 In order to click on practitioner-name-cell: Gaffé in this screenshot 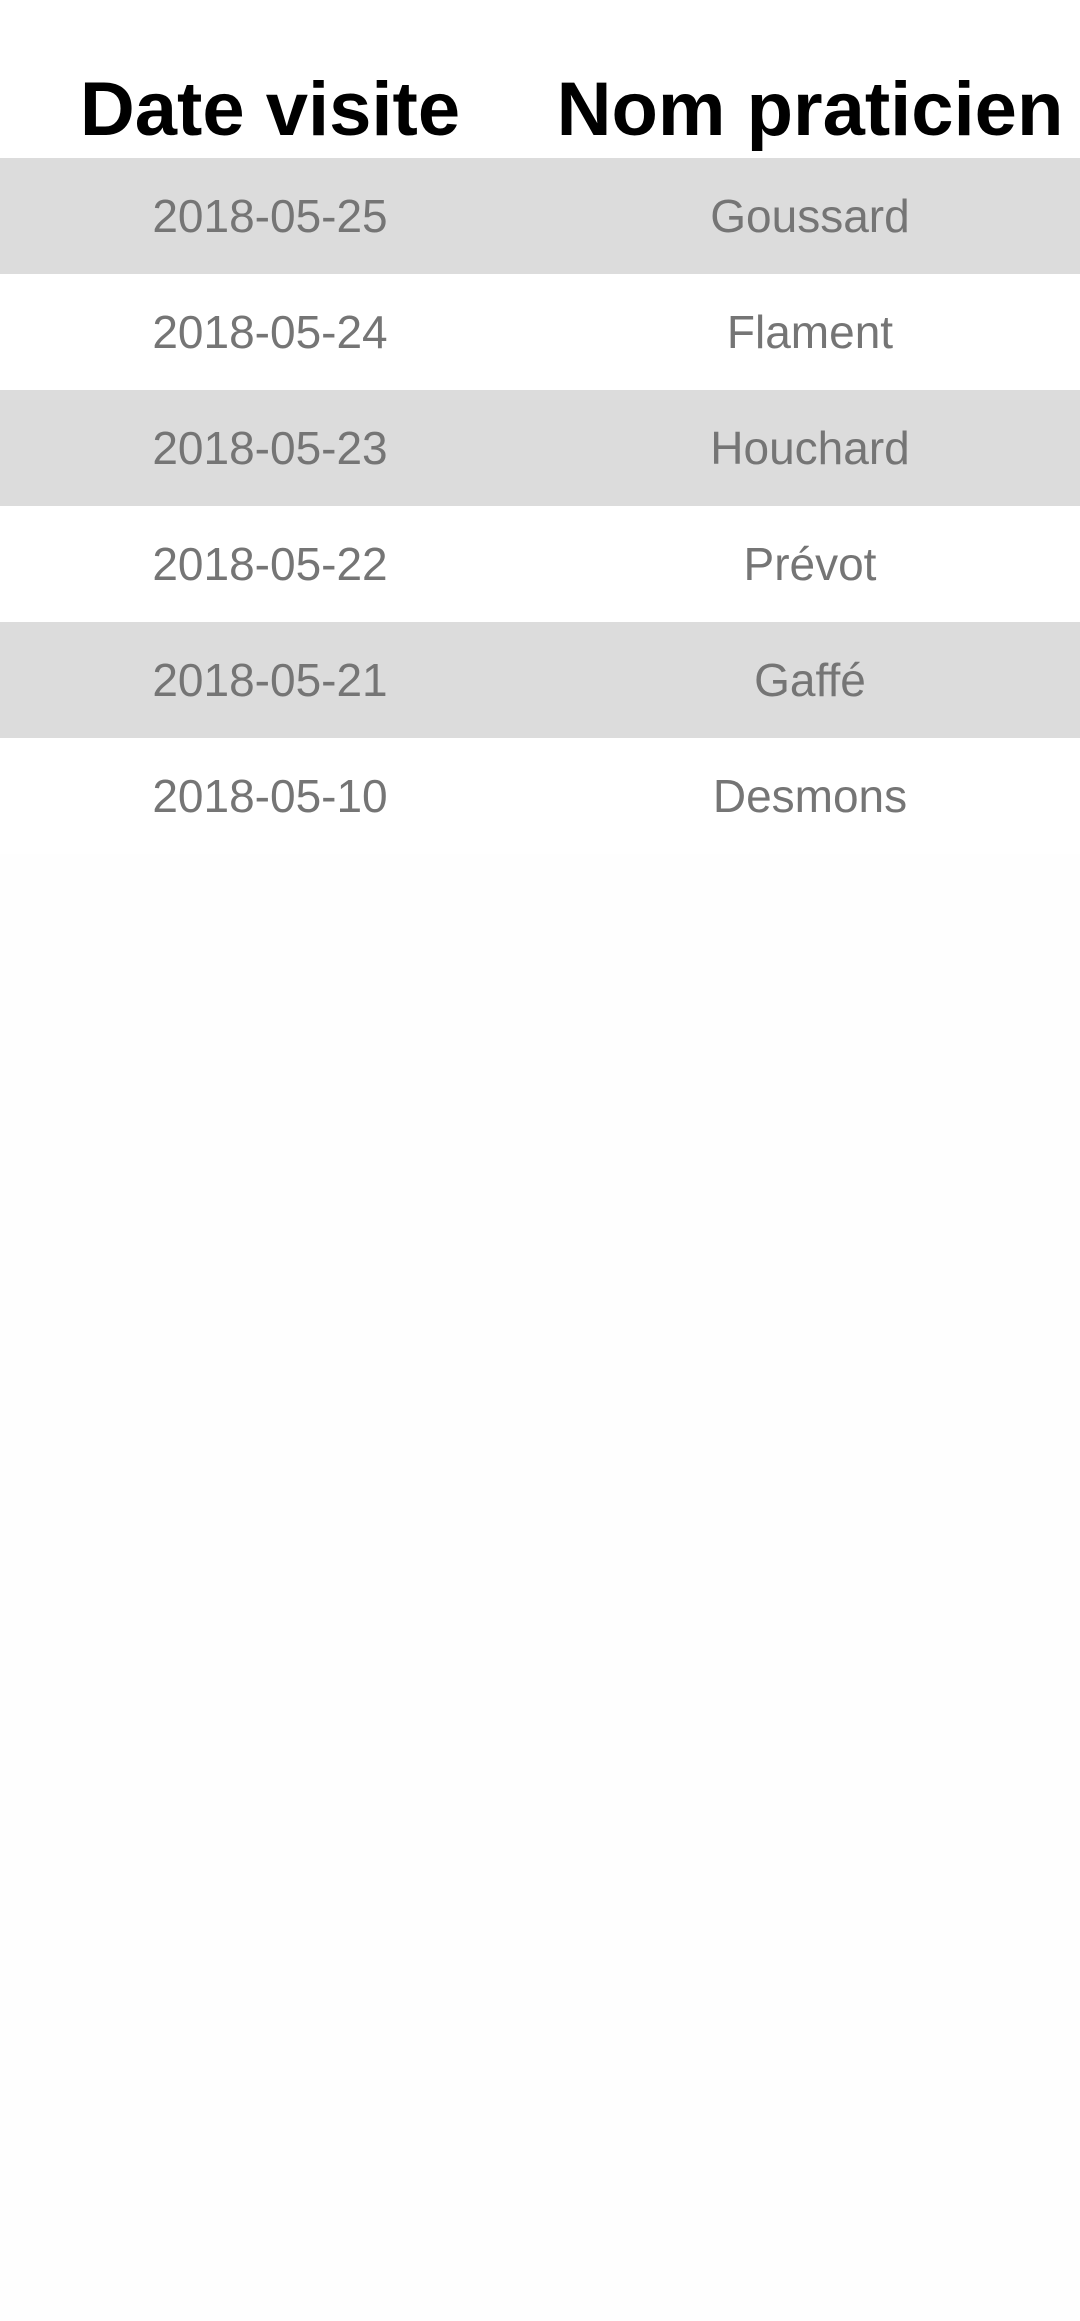, I will do `click(810, 680)`.